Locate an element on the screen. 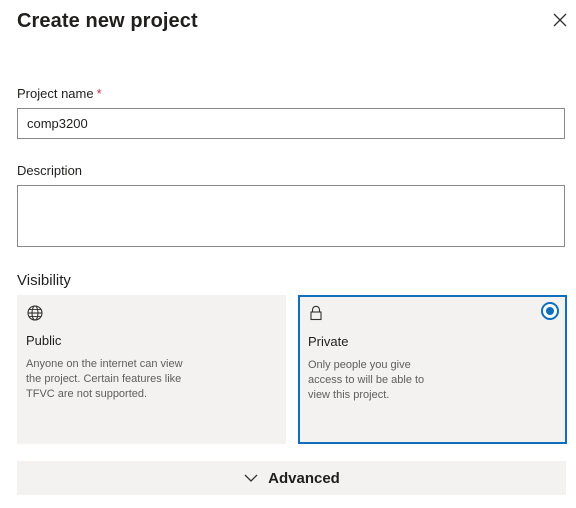 The image size is (576, 508). visibility-option-title: Private is located at coordinates (328, 341).